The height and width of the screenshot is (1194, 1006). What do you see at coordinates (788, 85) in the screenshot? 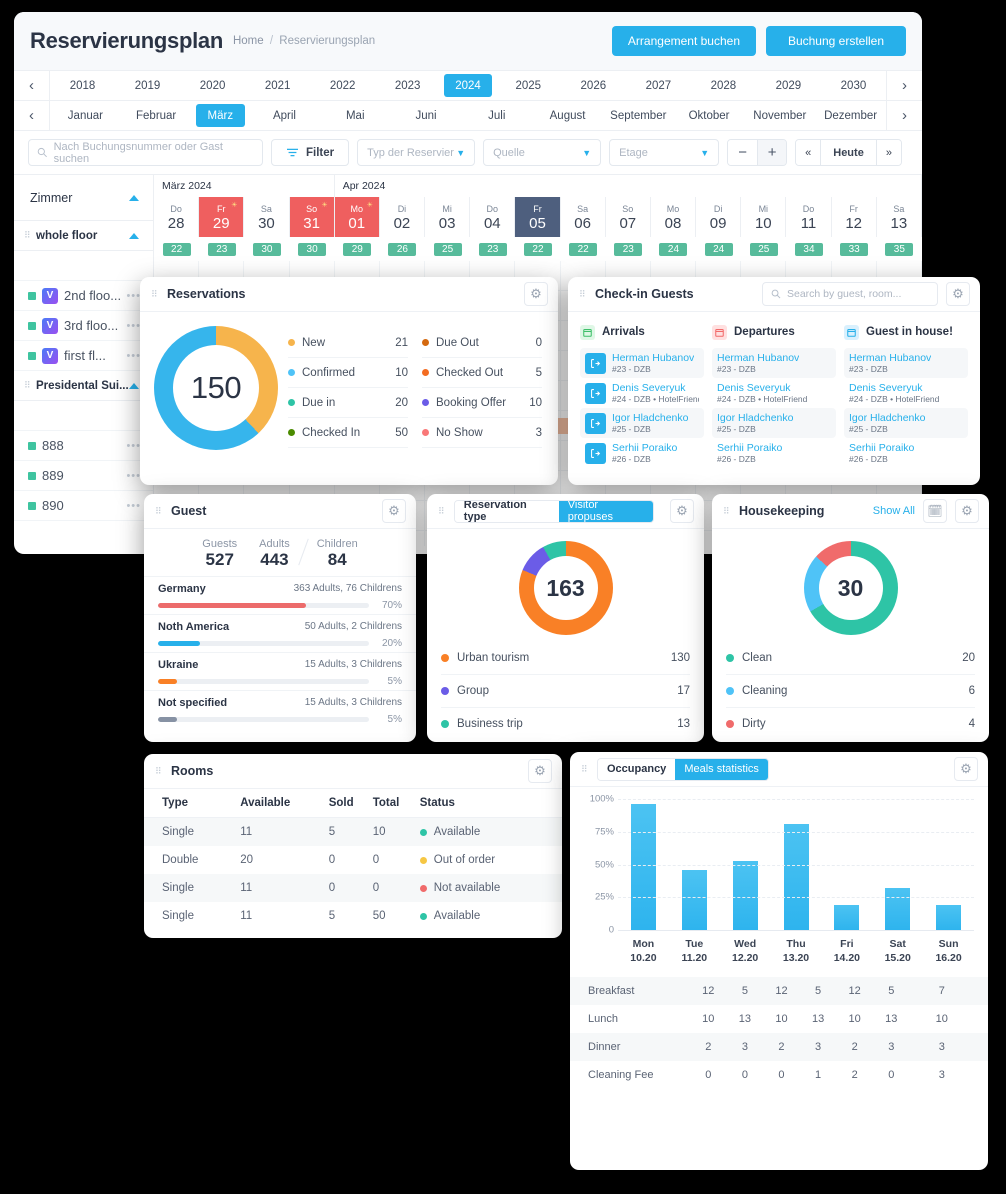
I see `year-cell-2029: 2029` at bounding box center [788, 85].